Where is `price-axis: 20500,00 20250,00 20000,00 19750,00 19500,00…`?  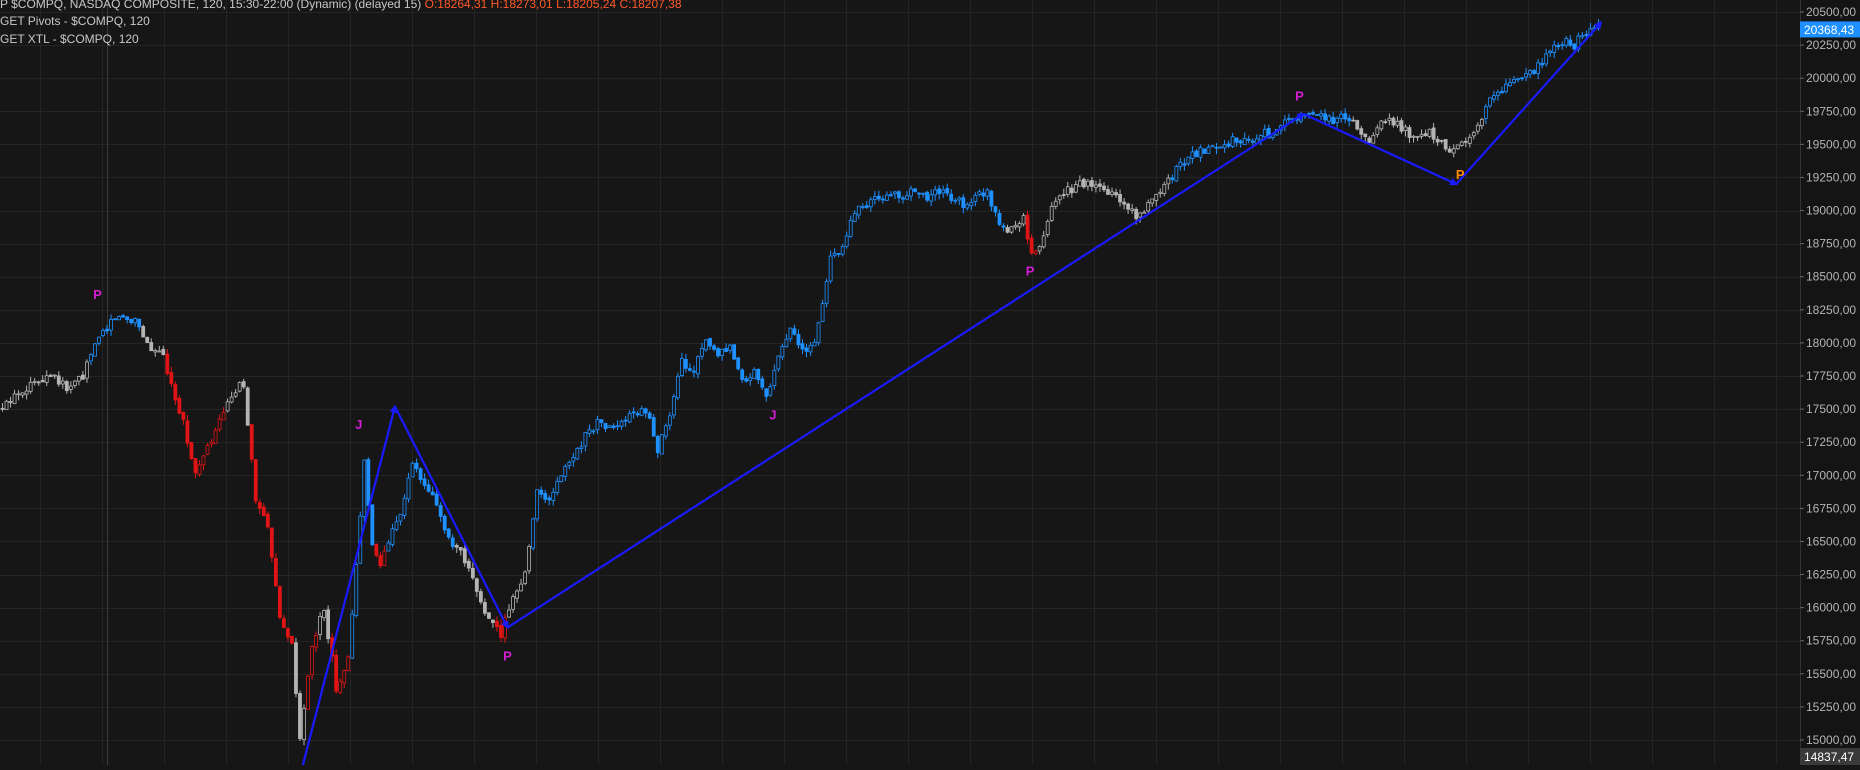
price-axis: 20500,00 20250,00 20000,00 19750,00 19500,00… is located at coordinates (1830, 382).